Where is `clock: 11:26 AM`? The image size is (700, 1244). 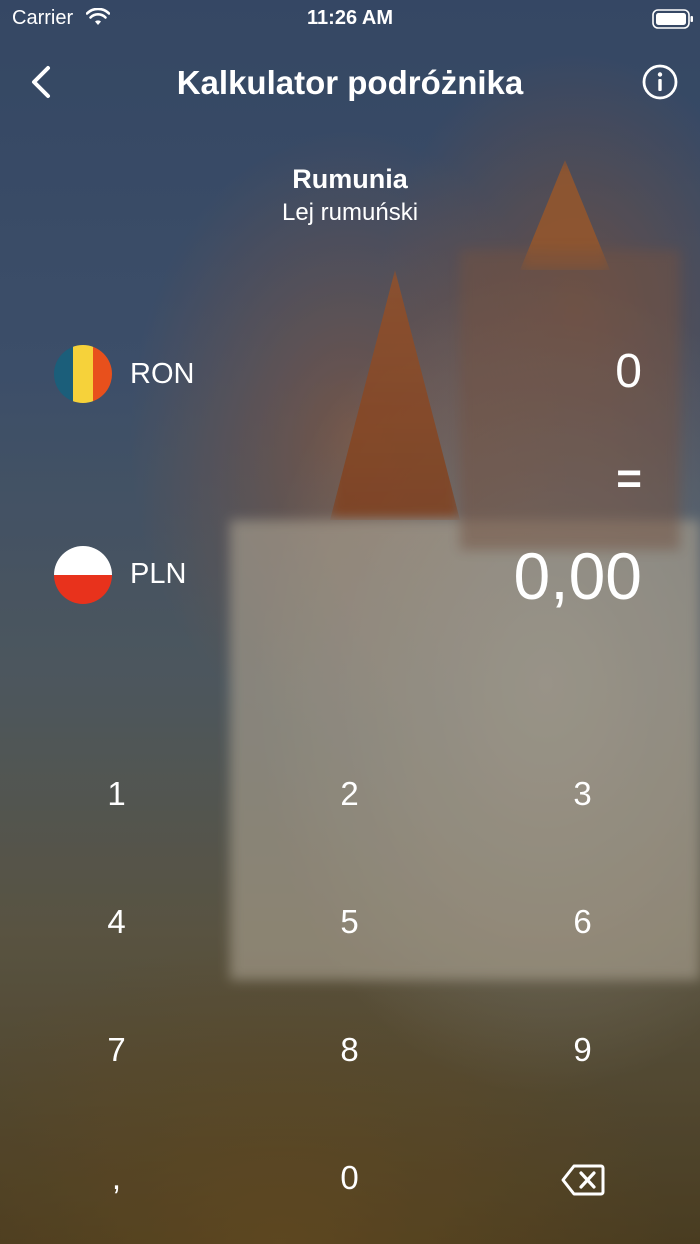 clock: 11:26 AM is located at coordinates (350, 18).